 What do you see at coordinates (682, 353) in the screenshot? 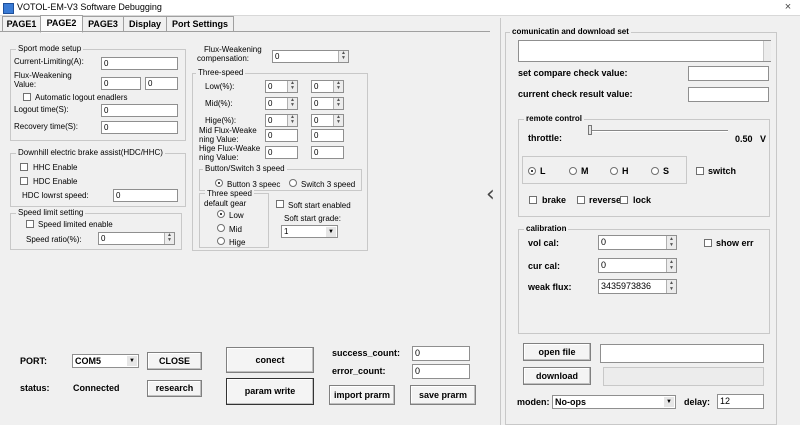
I see `file-path-input` at bounding box center [682, 353].